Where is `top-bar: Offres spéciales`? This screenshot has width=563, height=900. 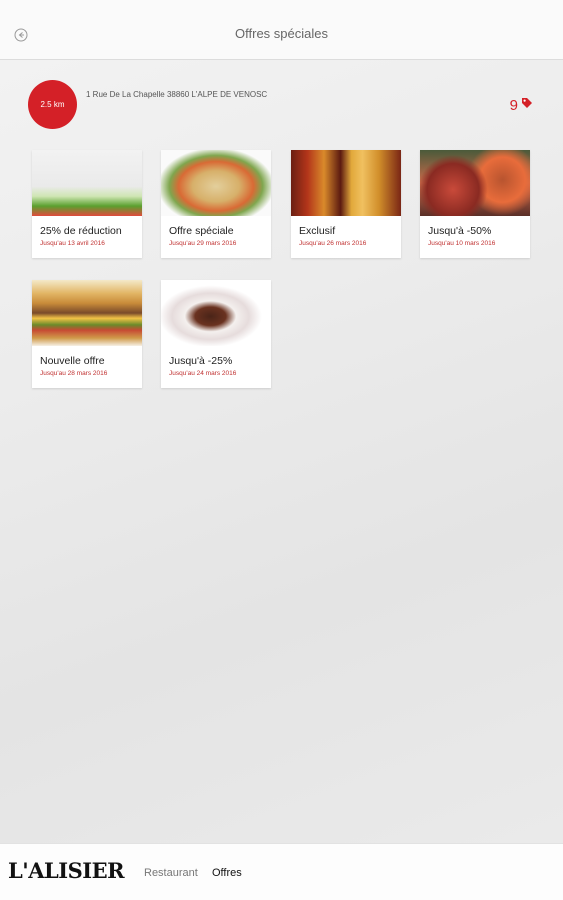 top-bar: Offres spéciales is located at coordinates (281, 30).